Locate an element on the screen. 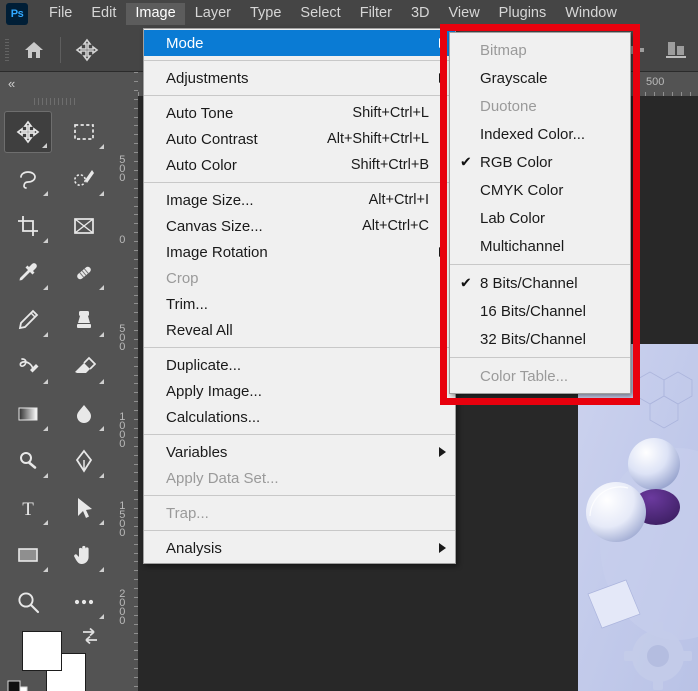  path-selection-tool is located at coordinates (84, 507).